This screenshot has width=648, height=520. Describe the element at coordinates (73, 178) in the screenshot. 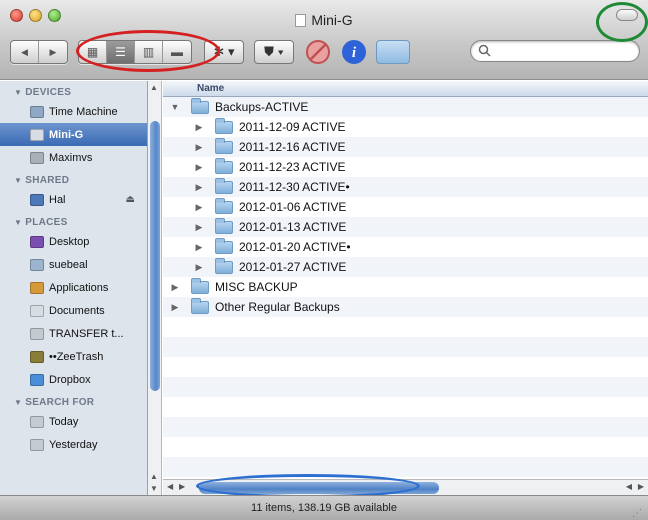

I see `sidebar-section-heading: ▼ SHARED` at that location.